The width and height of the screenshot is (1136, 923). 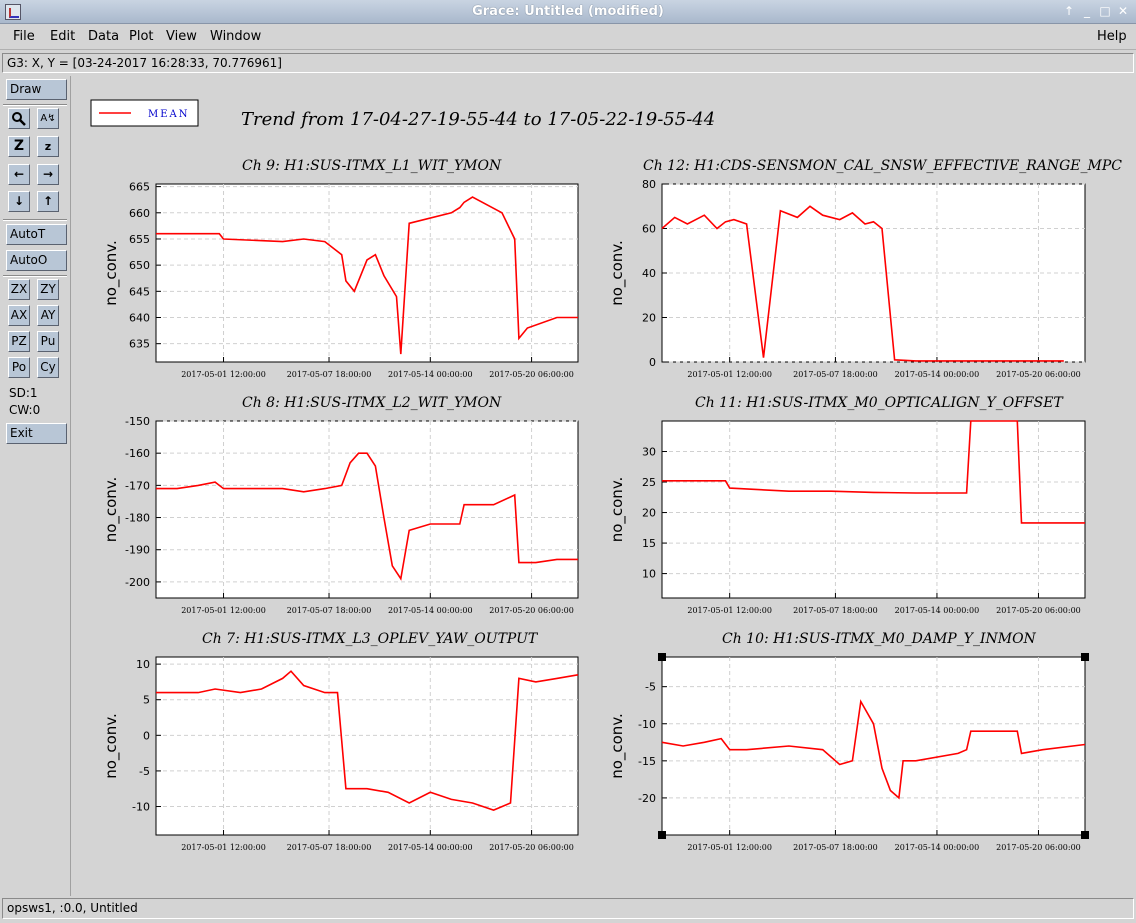 What do you see at coordinates (139, 213) in the screenshot?
I see `y-tick-label: 660` at bounding box center [139, 213].